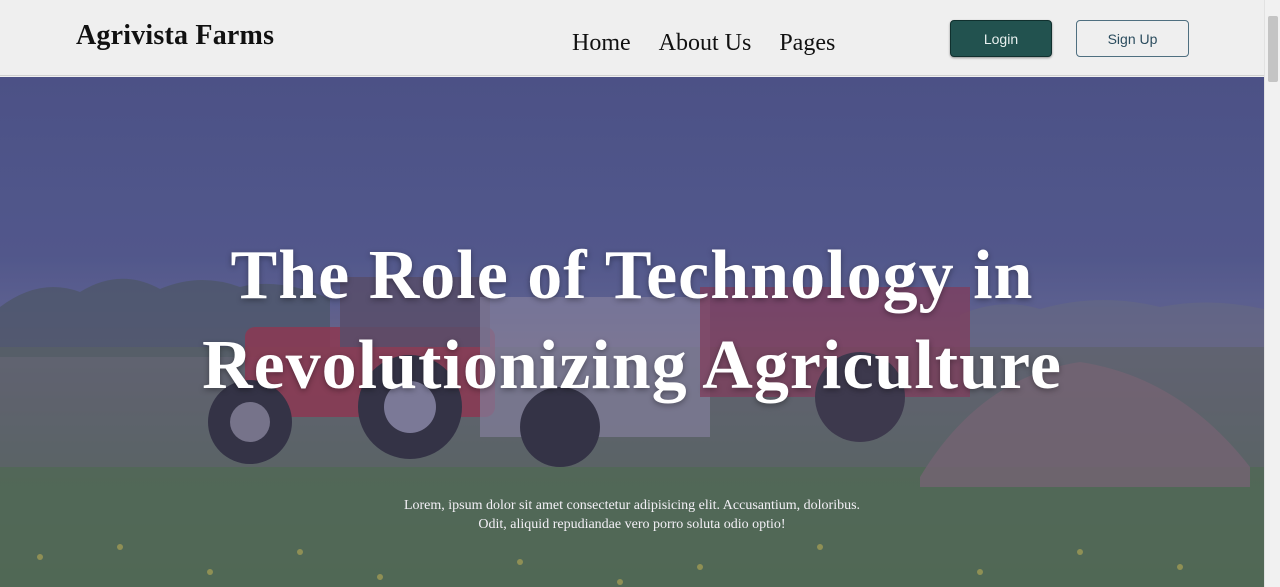 The image size is (1280, 587). I want to click on nav-link-about-us: About Us, so click(705, 43).